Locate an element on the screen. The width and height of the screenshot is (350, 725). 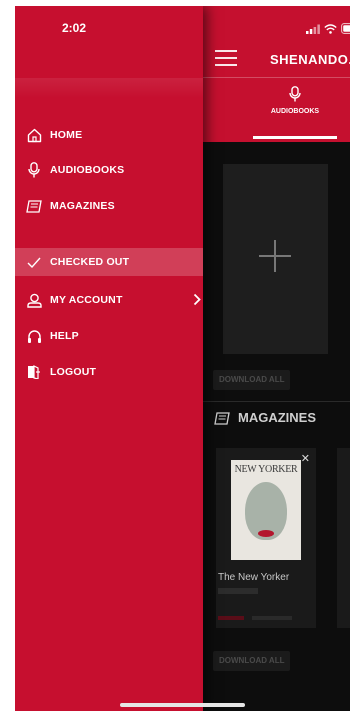
nav-label: MY ACCOUNT is located at coordinates (86, 300).